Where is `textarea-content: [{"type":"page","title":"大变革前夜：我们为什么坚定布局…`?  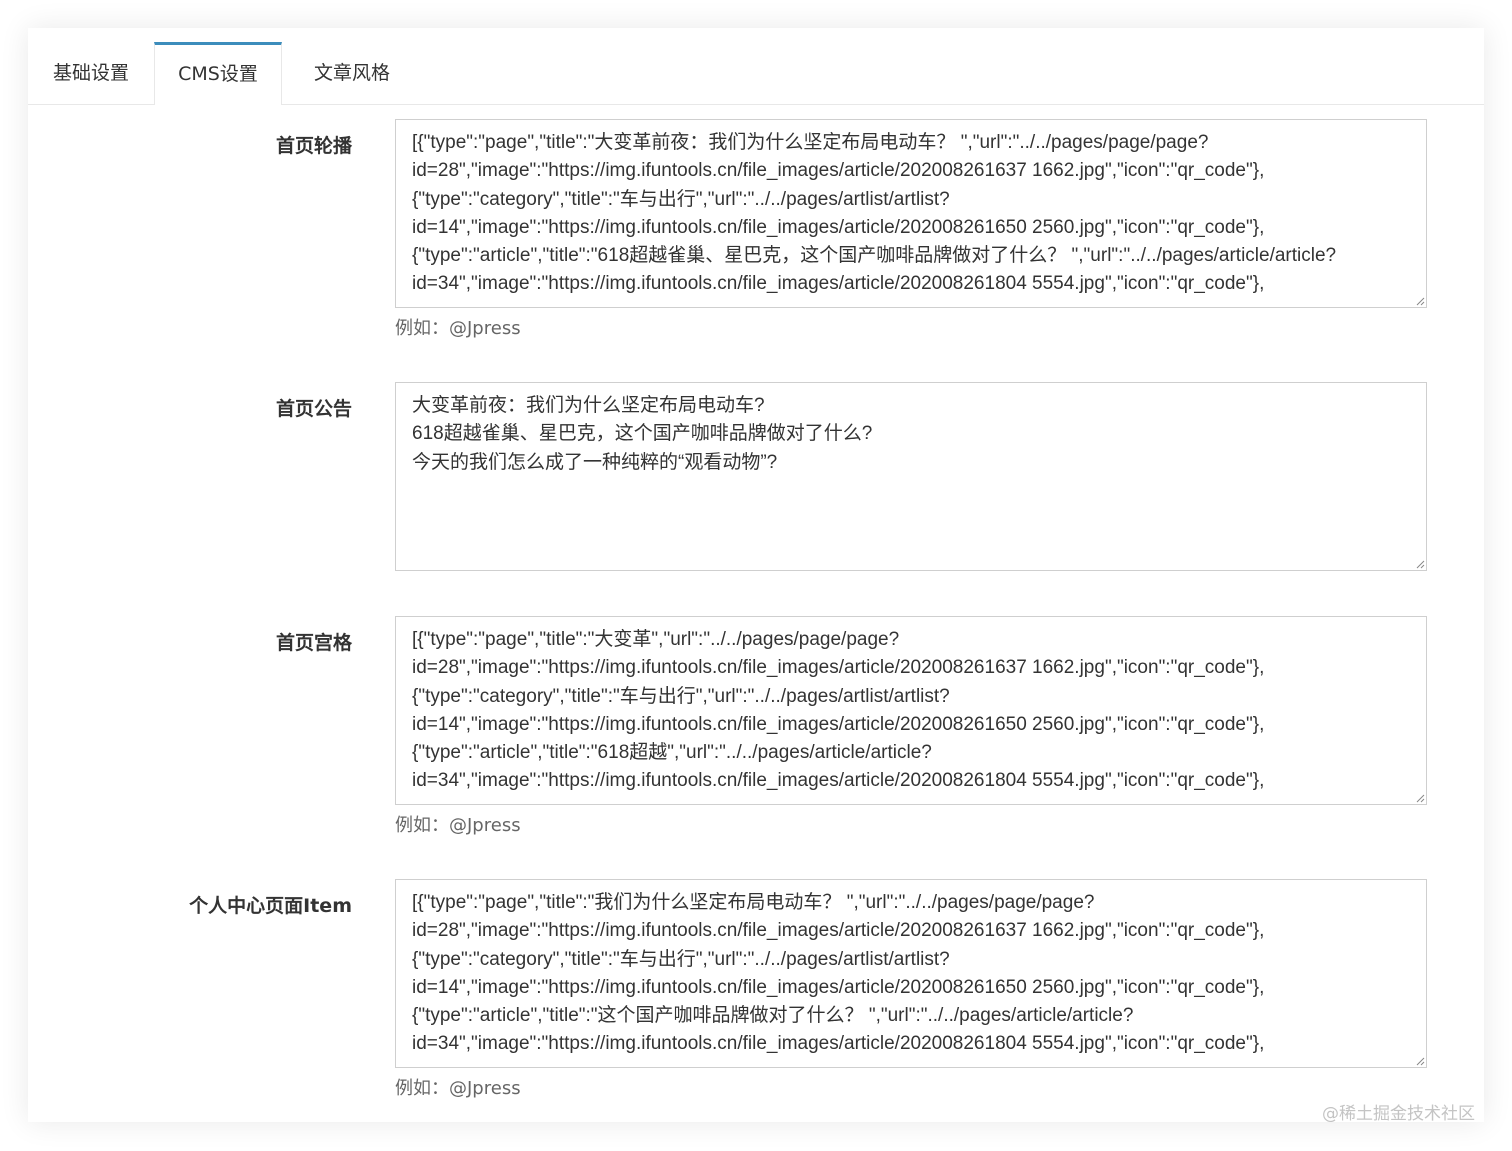
textarea-content: [{"type":"page","title":"大变革前夜：我们为什么坚定布局… is located at coordinates (874, 213).